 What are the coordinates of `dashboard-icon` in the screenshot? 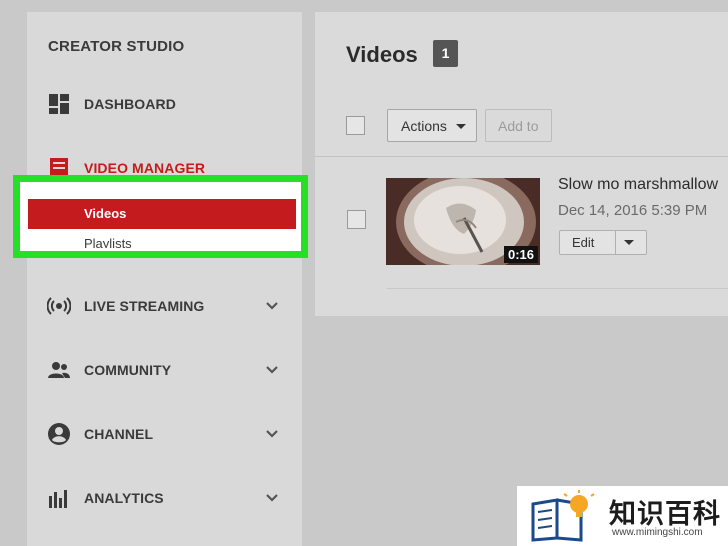 It's located at (59, 104).